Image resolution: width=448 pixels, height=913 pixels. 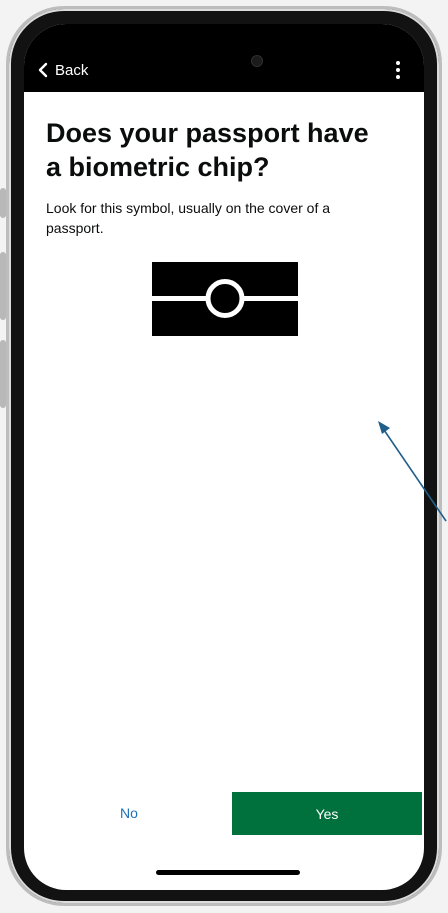 What do you see at coordinates (72, 70) in the screenshot?
I see `back-button-label: Back` at bounding box center [72, 70].